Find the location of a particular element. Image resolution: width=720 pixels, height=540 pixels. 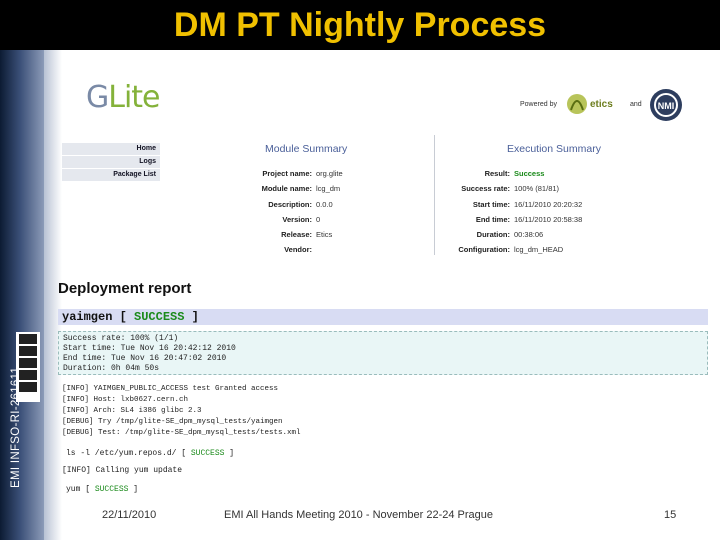

module-key: Module name: is located at coordinates (286, 189).